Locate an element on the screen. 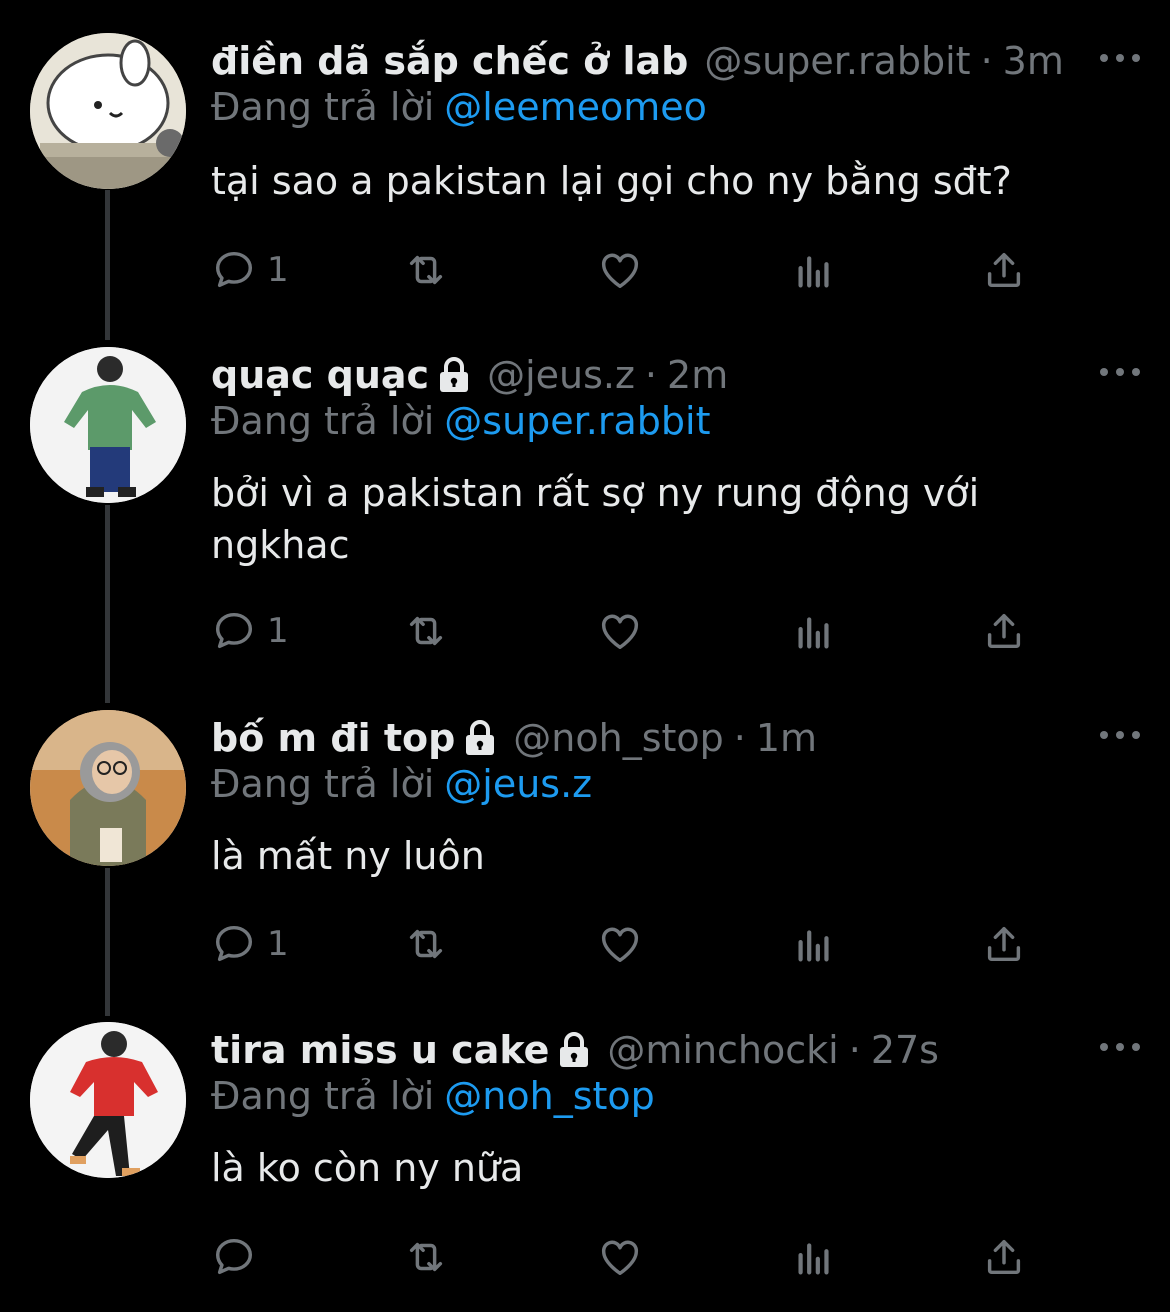 The height and width of the screenshot is (1312, 1170). reply-button is located at coordinates (239, 1257).